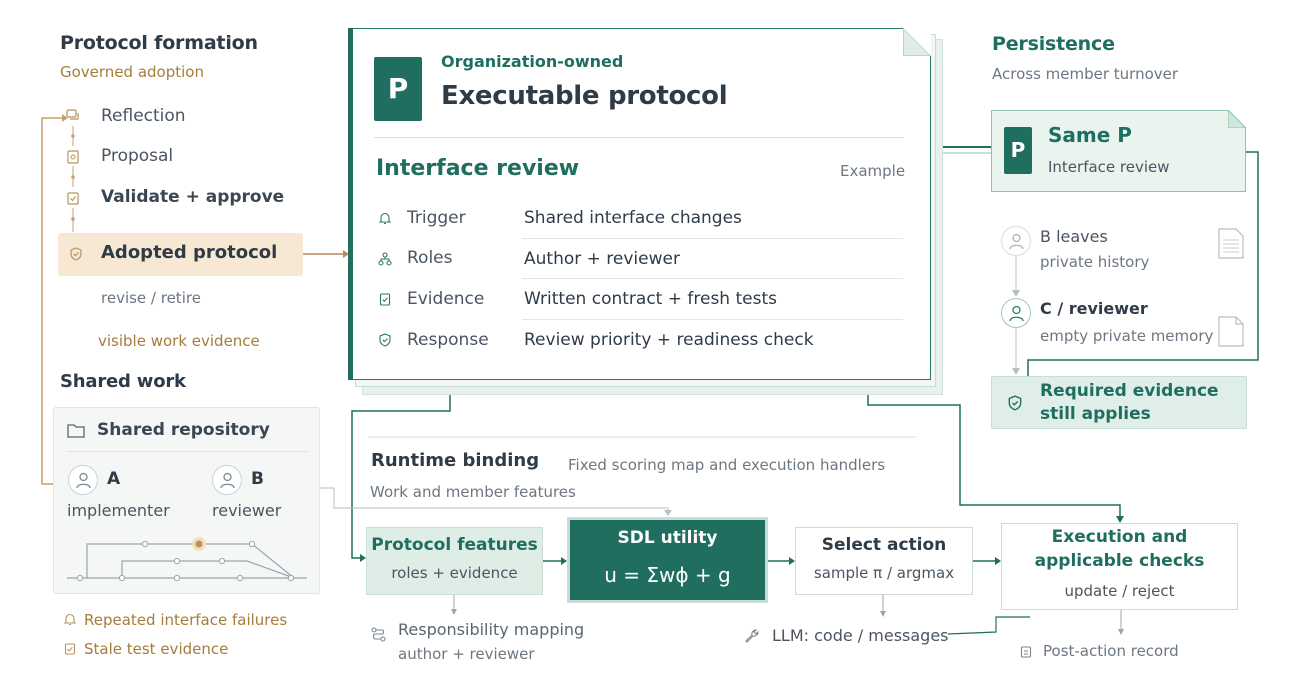 This screenshot has width=1308, height=681. What do you see at coordinates (183, 430) in the screenshot?
I see `shared-repository-title: Shared repository` at bounding box center [183, 430].